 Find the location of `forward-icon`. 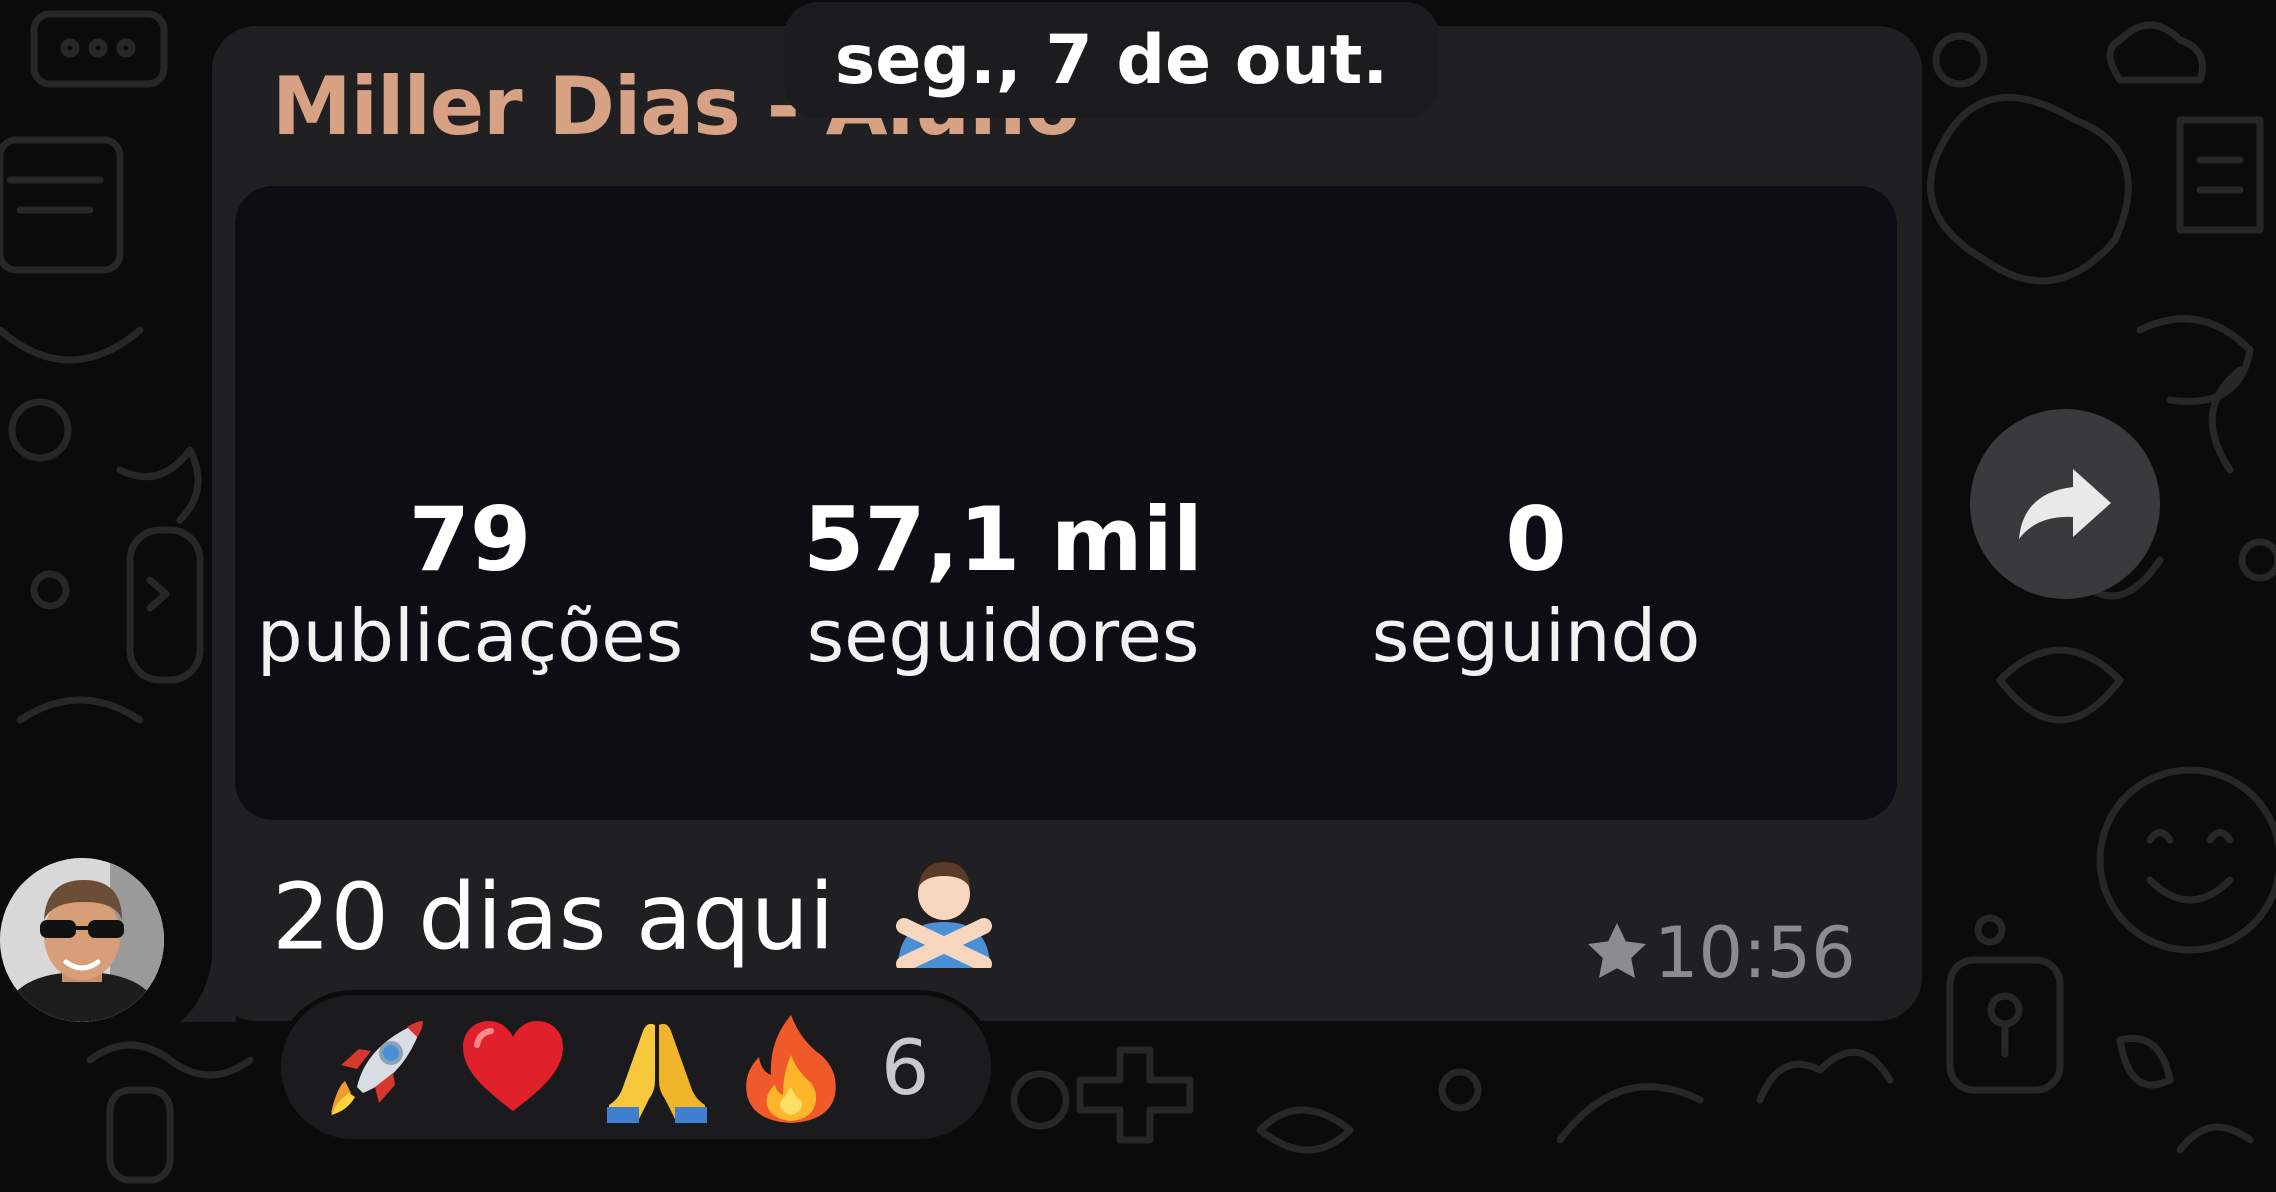

forward-icon is located at coordinates (2065, 504).